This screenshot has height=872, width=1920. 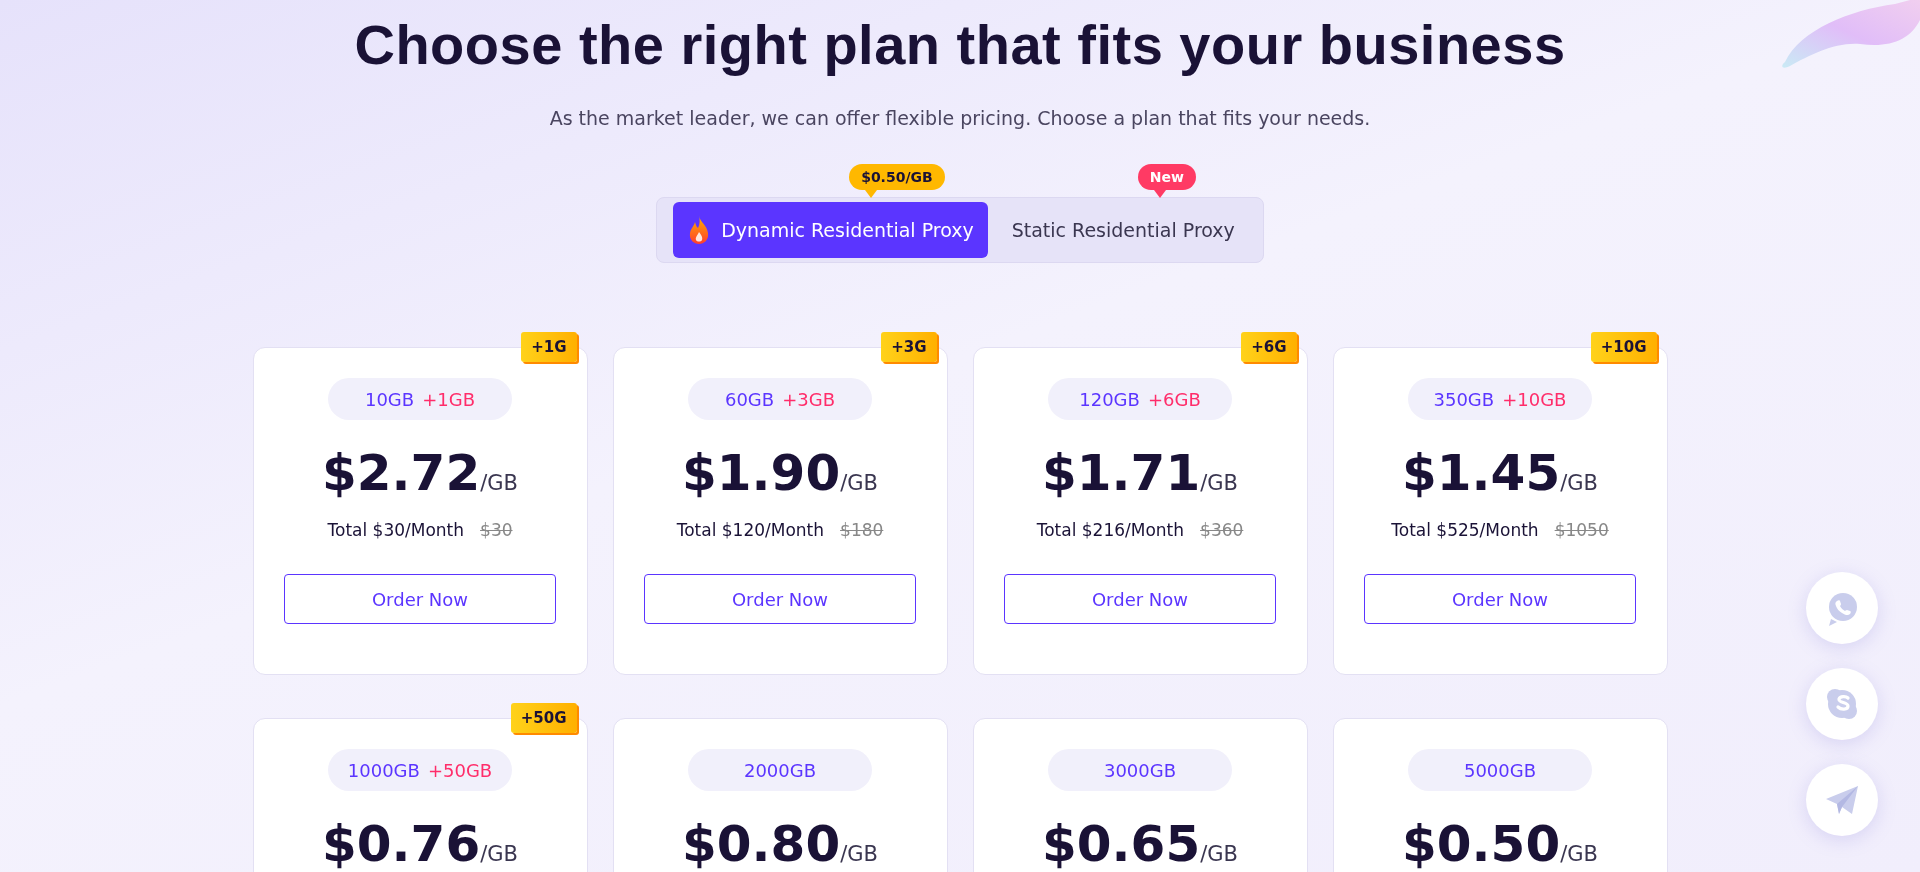 I want to click on price-amount: $1.45, so click(x=1481, y=473).